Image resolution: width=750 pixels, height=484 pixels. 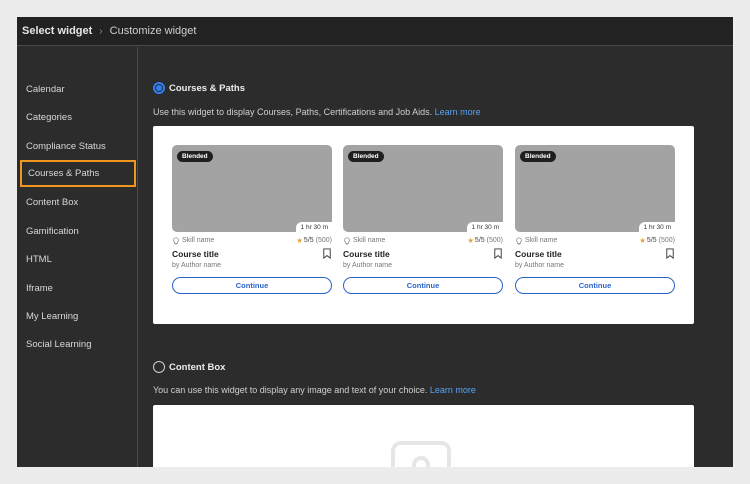 What do you see at coordinates (153, 31) in the screenshot?
I see `breadcrumb-customize-widget: Customize widget` at bounding box center [153, 31].